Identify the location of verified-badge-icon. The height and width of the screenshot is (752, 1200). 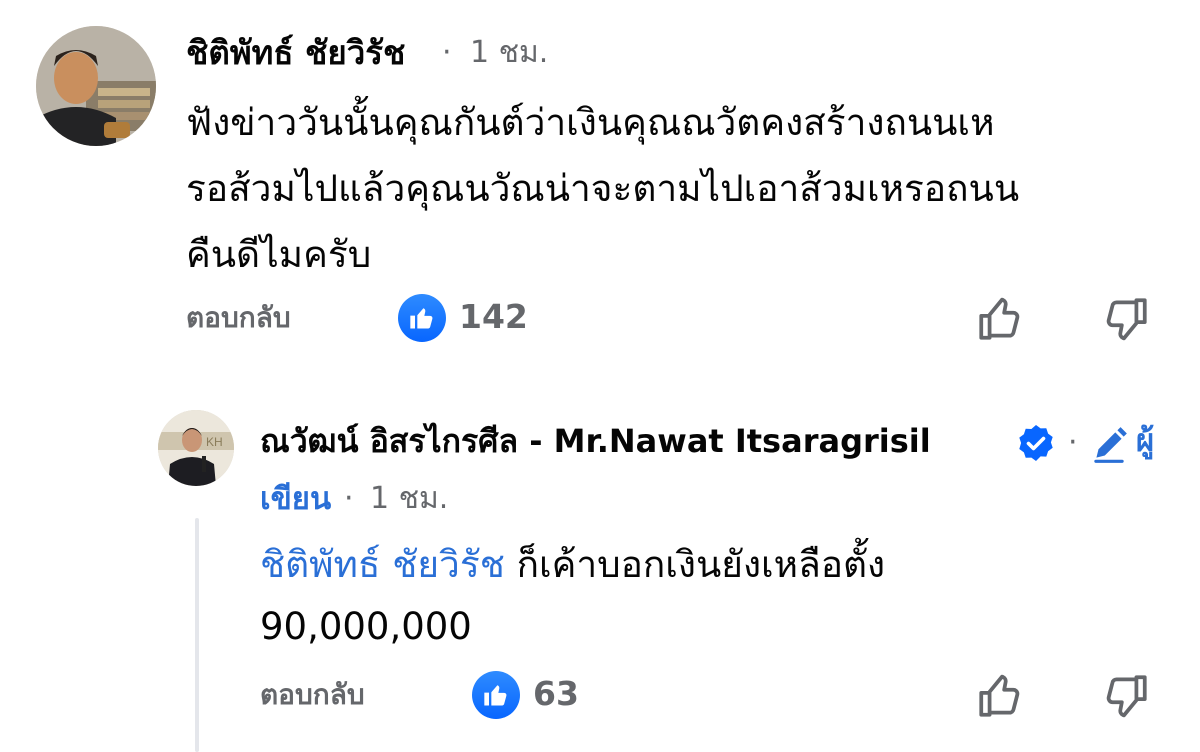
(1036, 443).